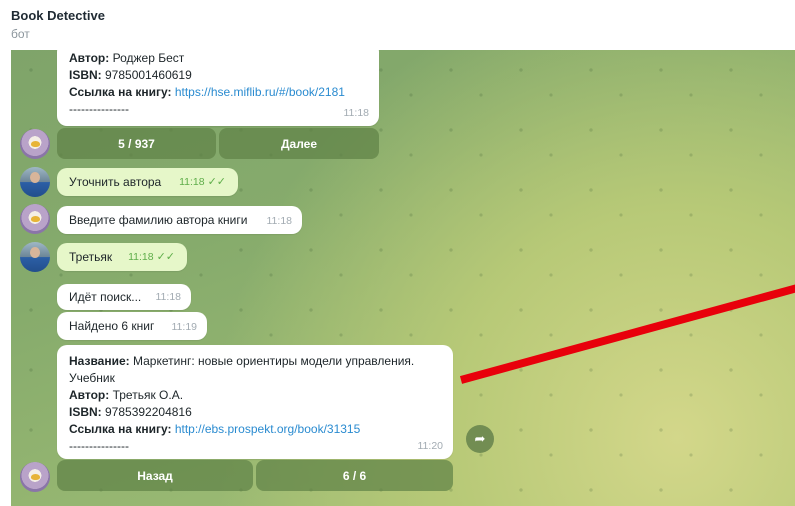 The width and height of the screenshot is (795, 506). Describe the element at coordinates (58, 15) in the screenshot. I see `chat-title: Book Detective` at that location.